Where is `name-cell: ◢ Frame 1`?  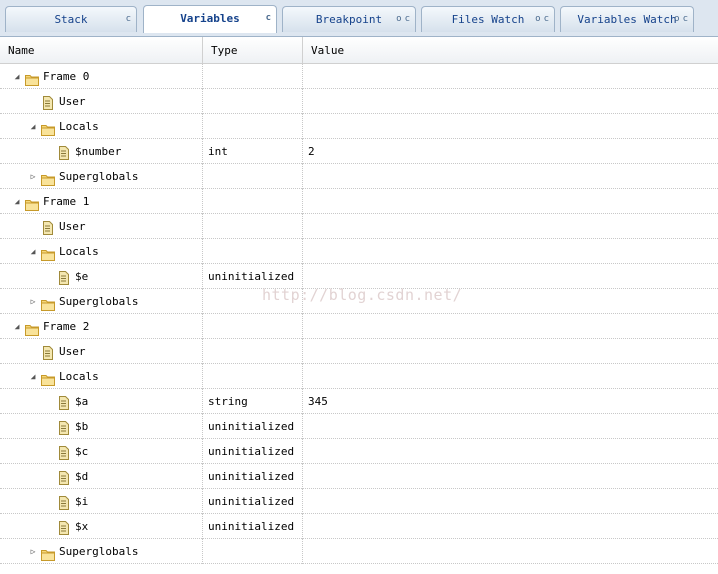 name-cell: ◢ Frame 1 is located at coordinates (101, 201).